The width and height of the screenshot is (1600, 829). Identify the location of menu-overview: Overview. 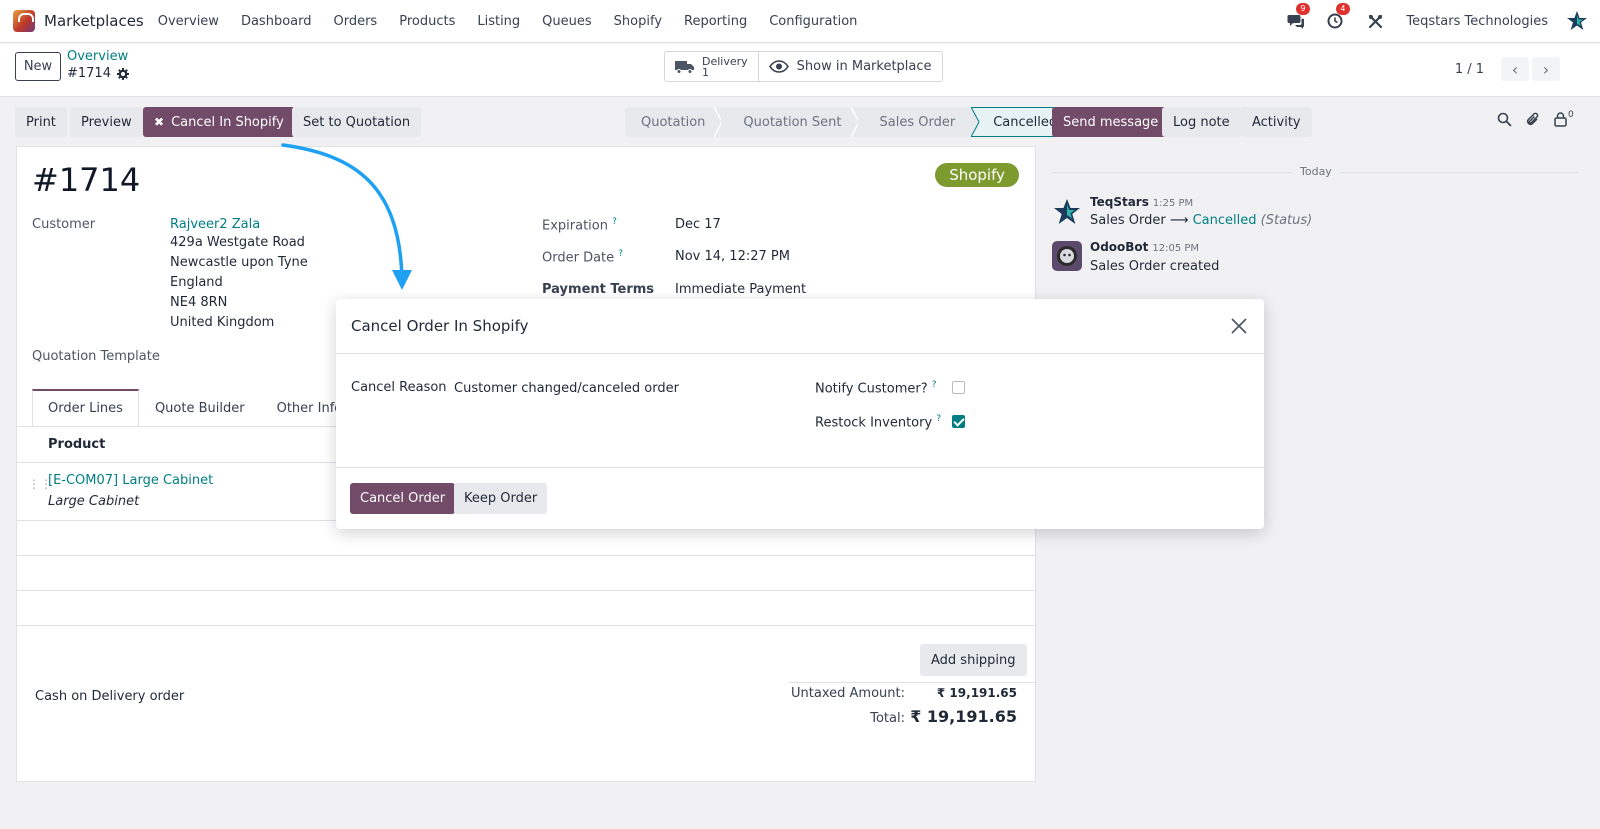
(188, 21).